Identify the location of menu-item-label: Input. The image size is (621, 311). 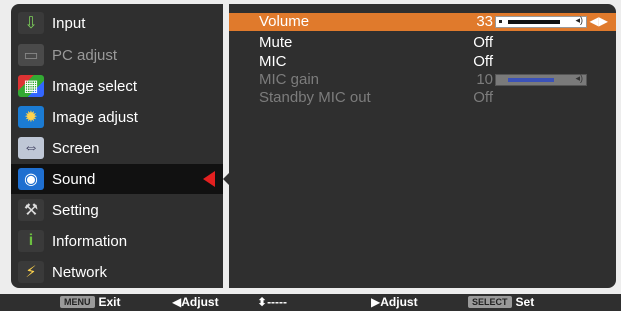
(69, 23).